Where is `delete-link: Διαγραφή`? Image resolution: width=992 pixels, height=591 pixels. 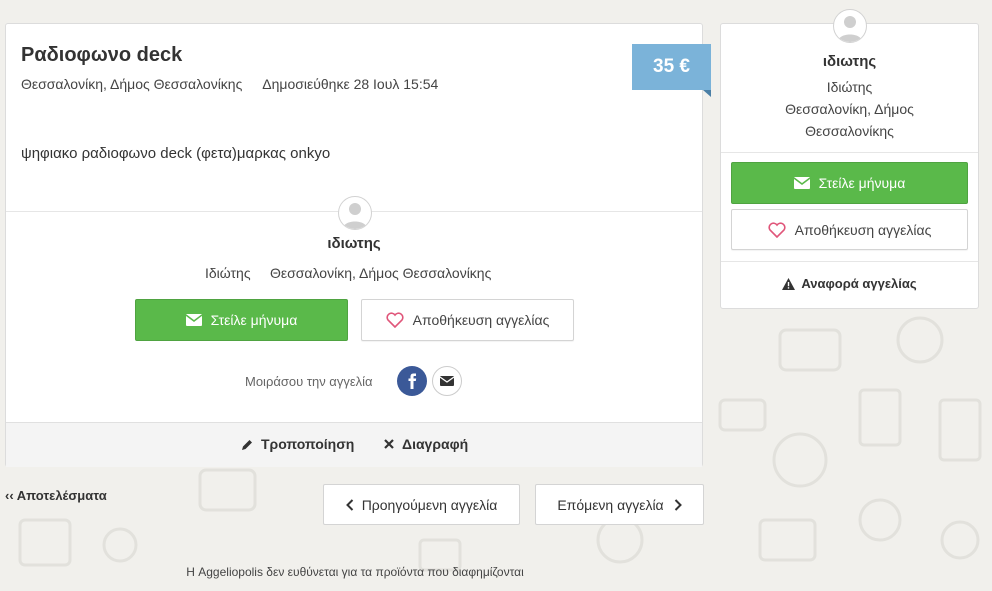 delete-link: Διαγραφή is located at coordinates (426, 444).